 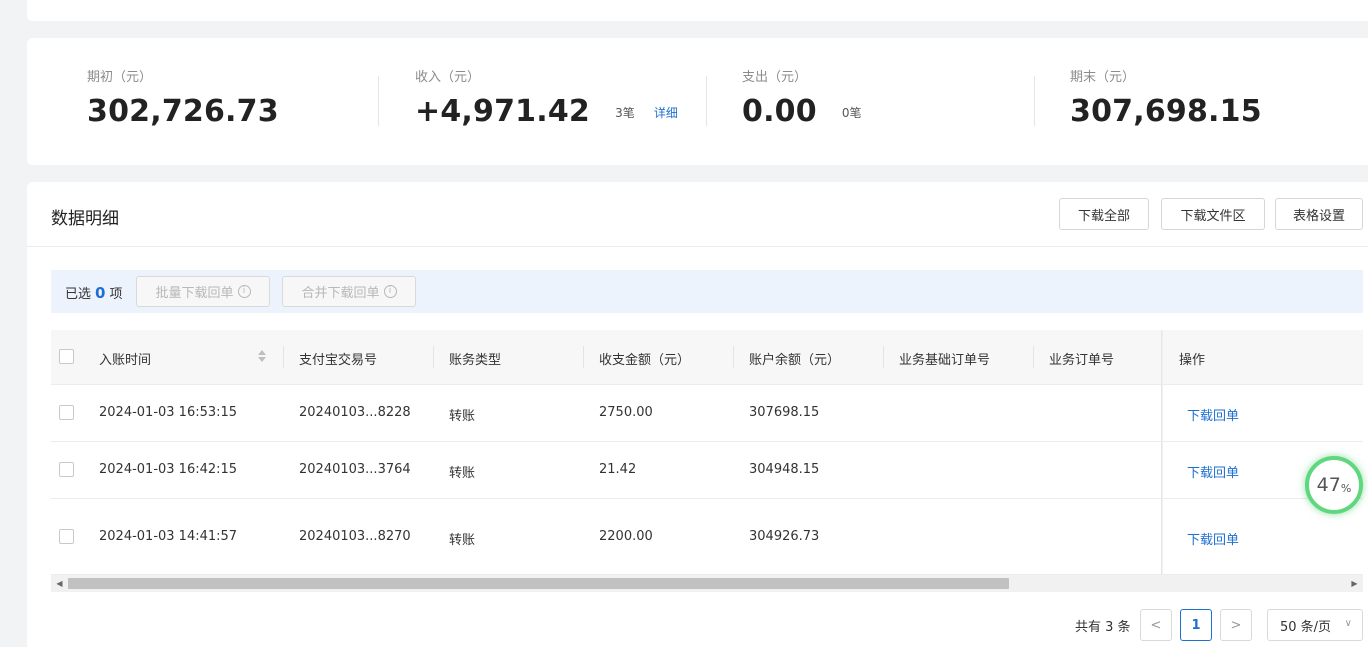 I want to click on cell-trade-no: 20240103...8270, so click(x=355, y=536).